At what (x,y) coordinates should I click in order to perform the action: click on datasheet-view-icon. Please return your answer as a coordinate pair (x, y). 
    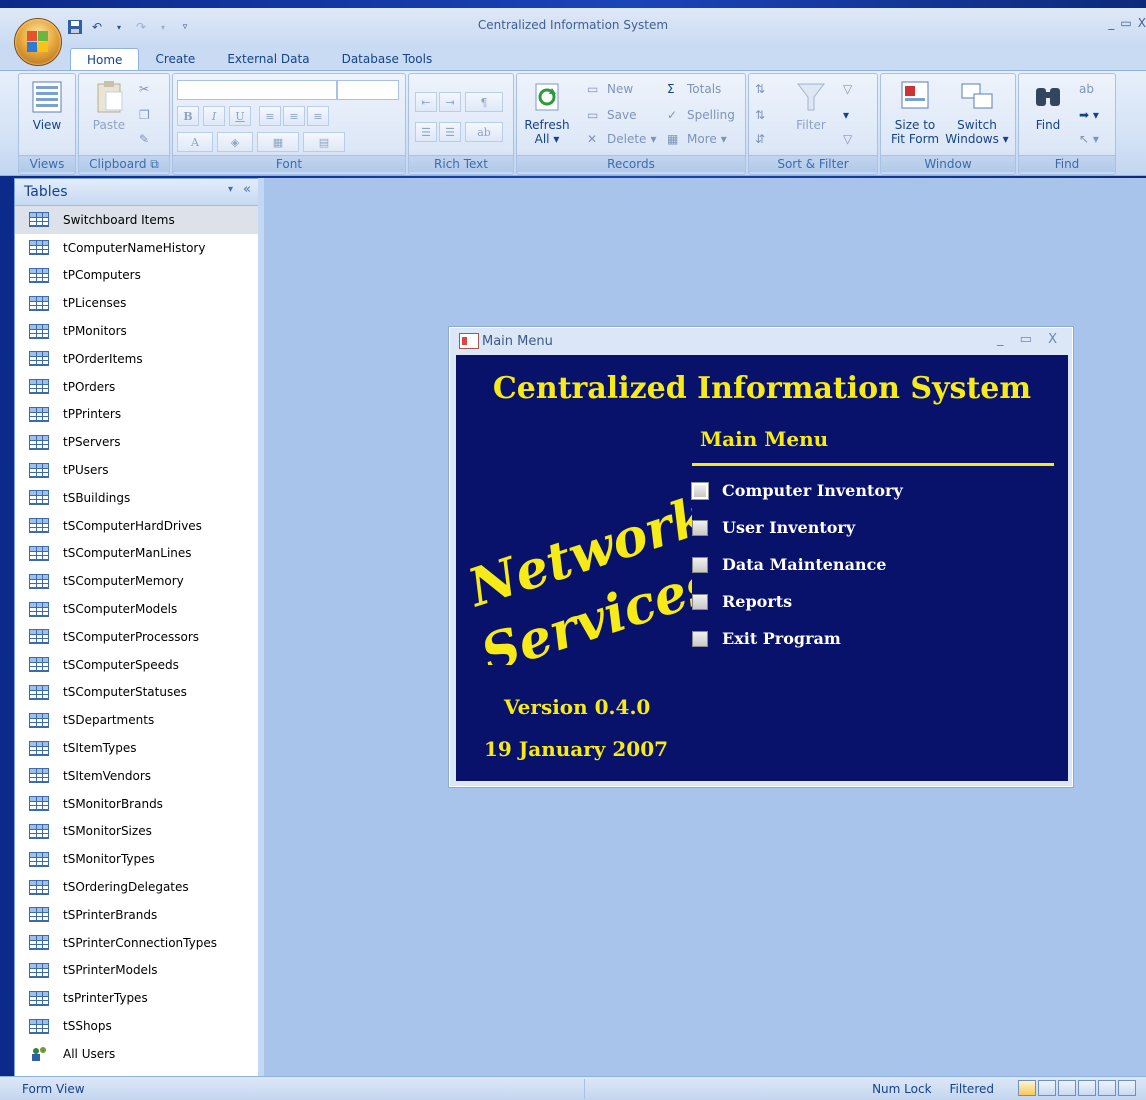
    Looking at the image, I should click on (1047, 1088).